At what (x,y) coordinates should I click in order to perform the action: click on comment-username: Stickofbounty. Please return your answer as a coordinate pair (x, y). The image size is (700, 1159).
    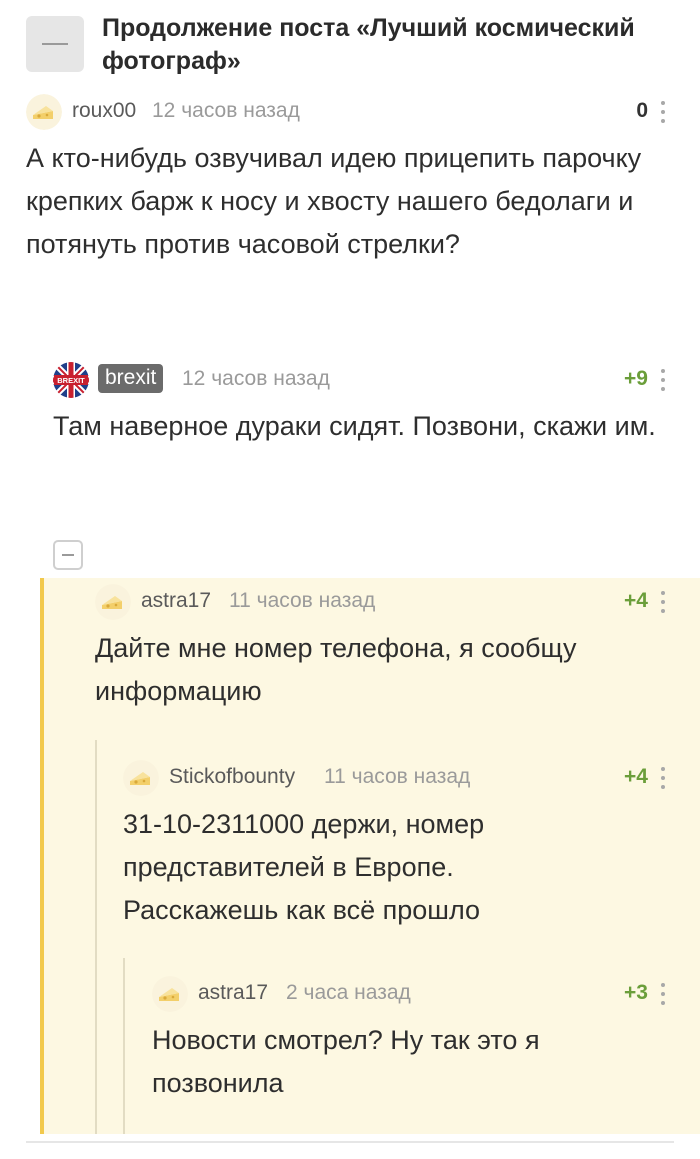
    Looking at the image, I should click on (232, 777).